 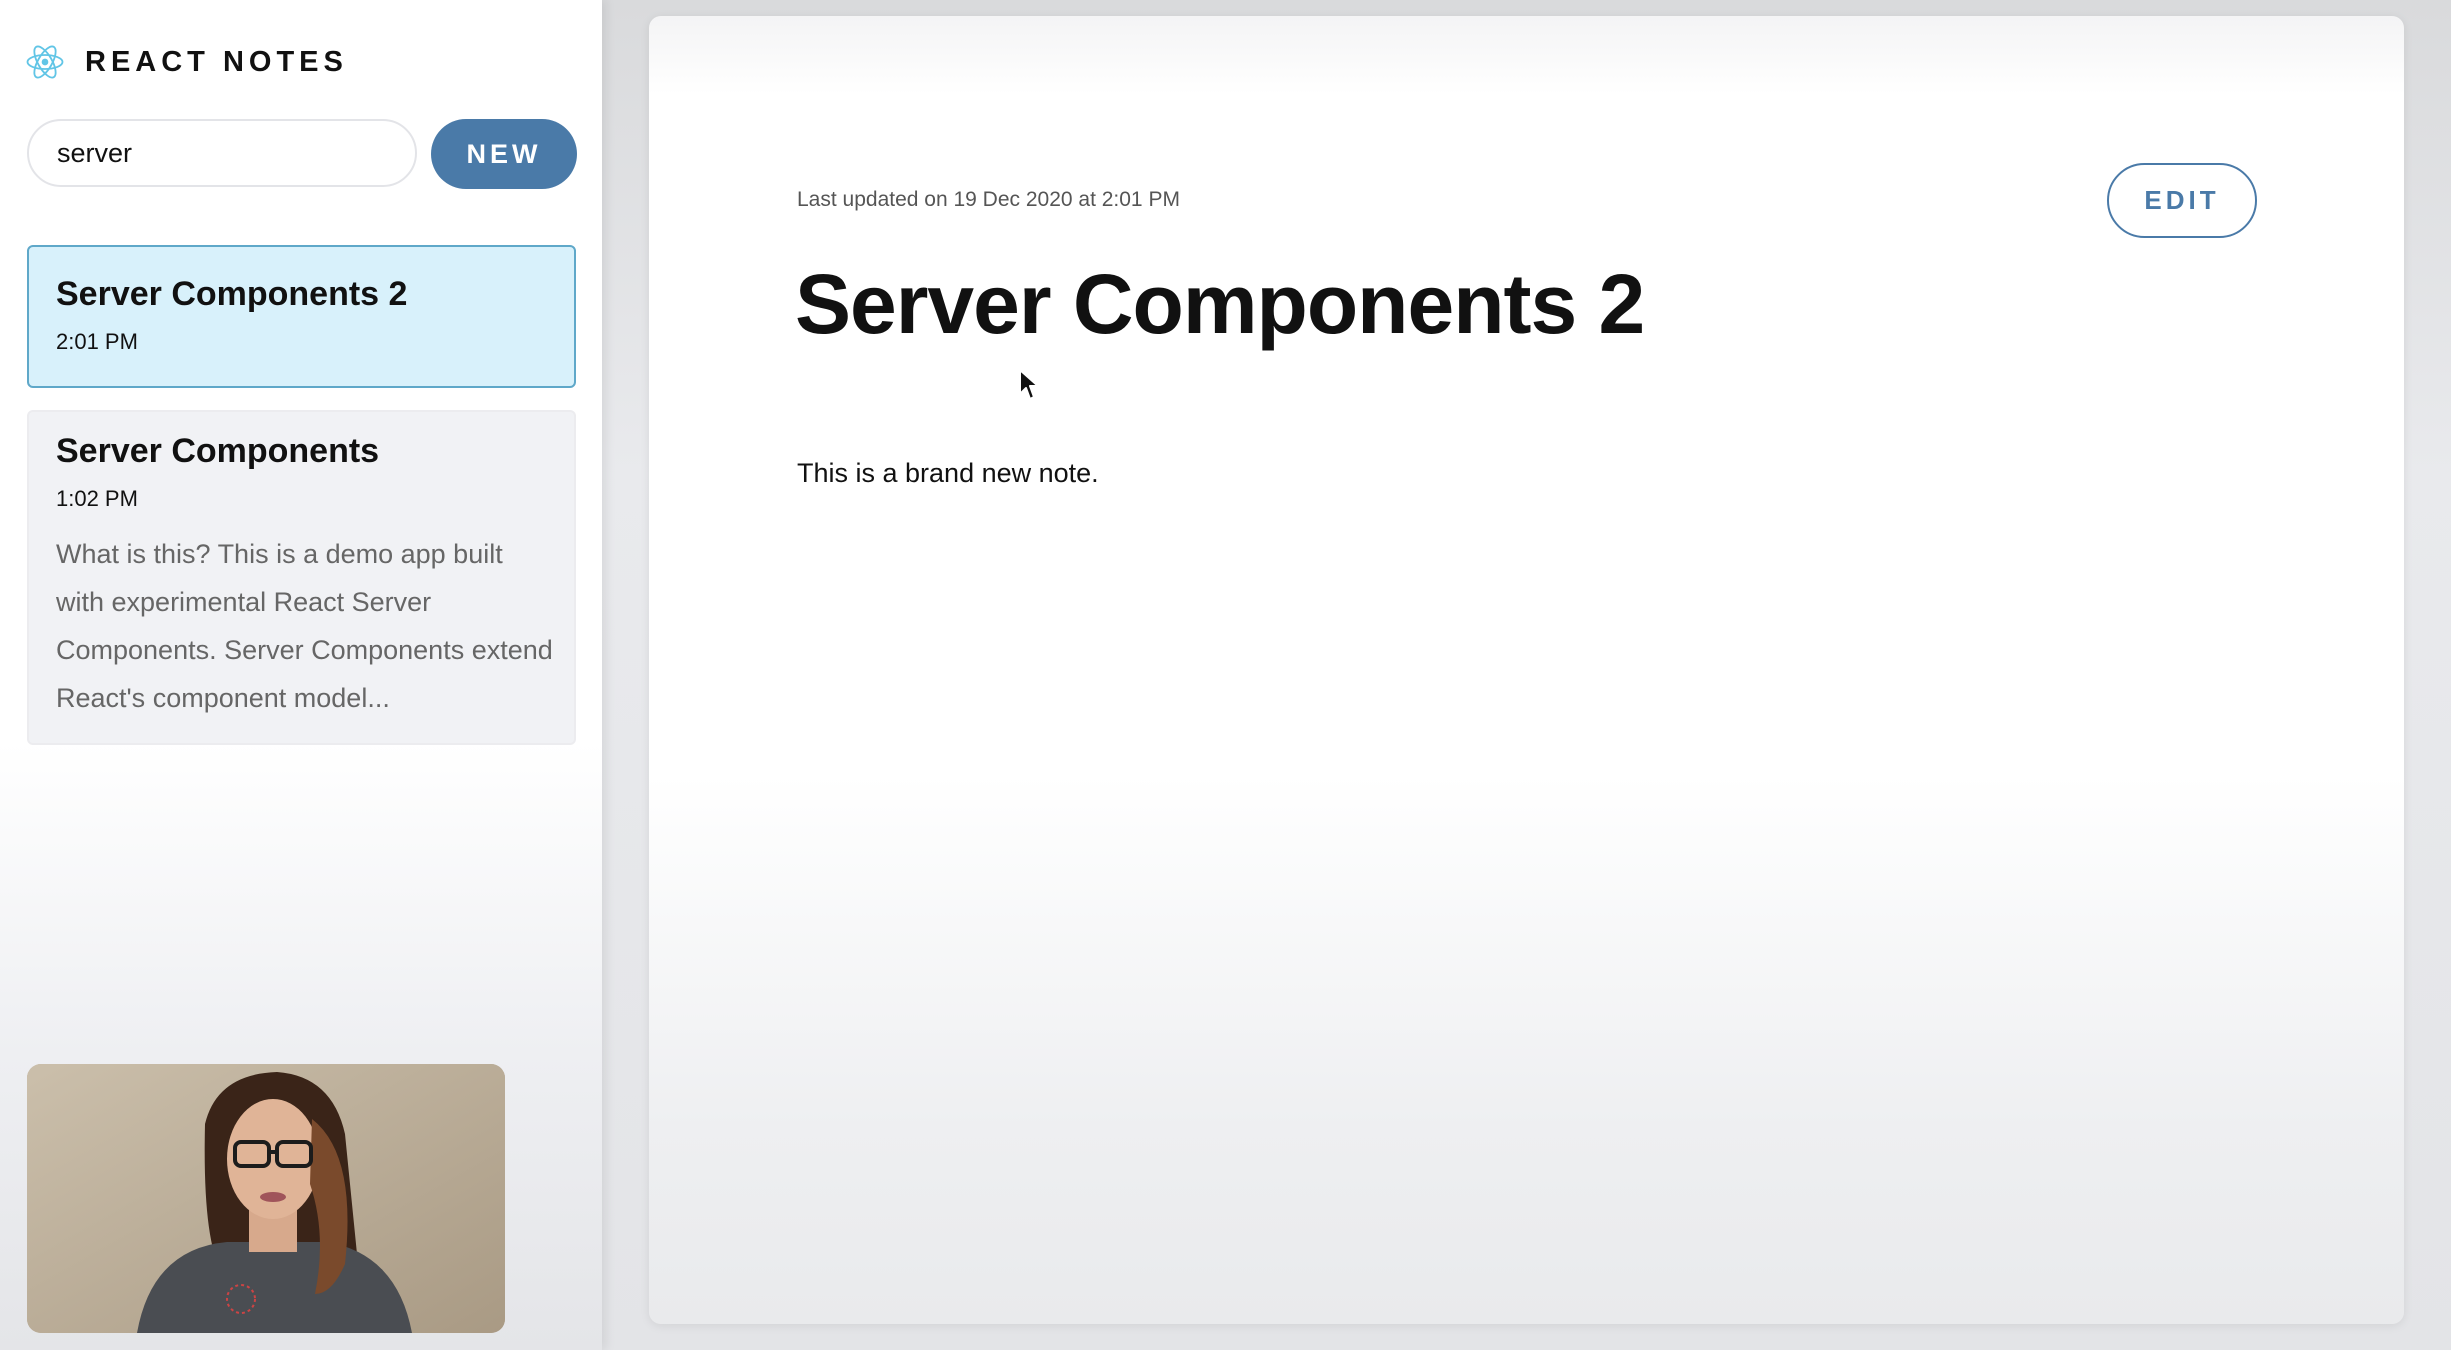 I want to click on brand: REACT NOTES, so click(x=186, y=62).